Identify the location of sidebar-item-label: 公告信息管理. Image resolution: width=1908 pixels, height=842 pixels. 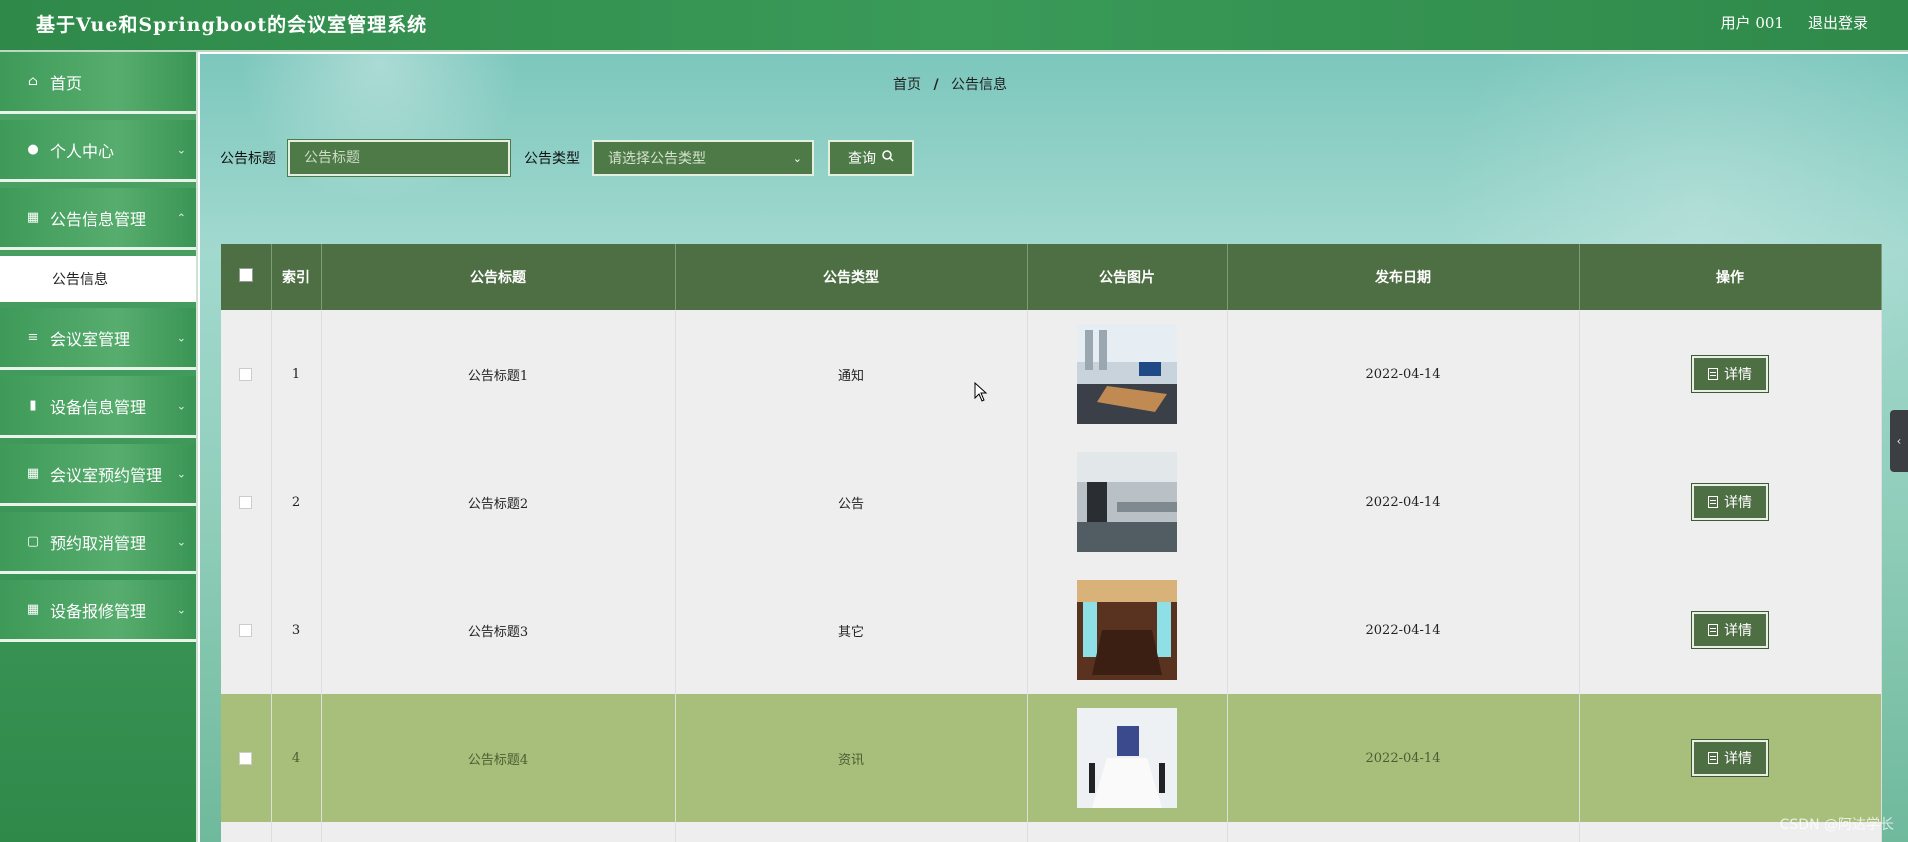
(98, 219).